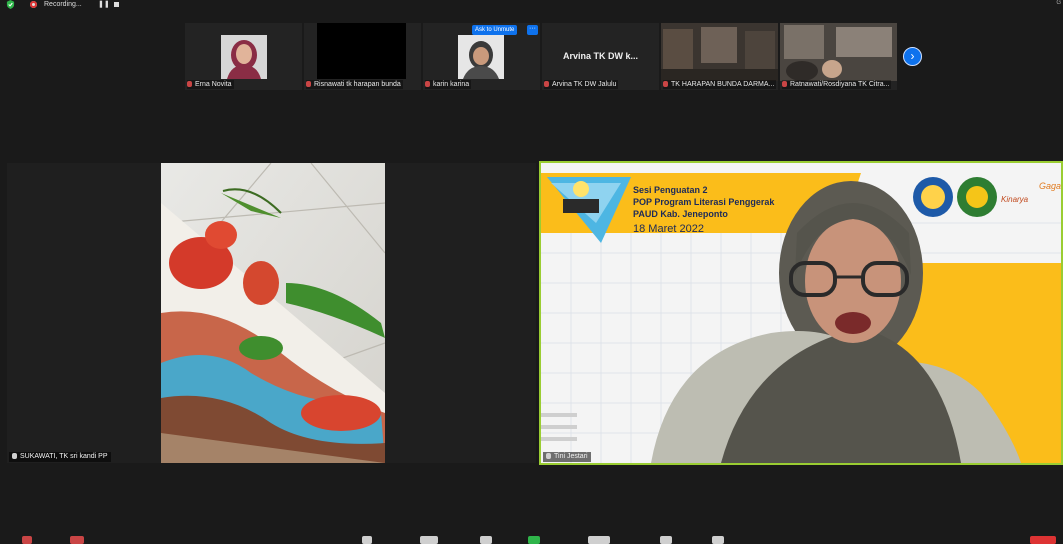  What do you see at coordinates (367, 540) in the screenshot?
I see `security-icon` at bounding box center [367, 540].